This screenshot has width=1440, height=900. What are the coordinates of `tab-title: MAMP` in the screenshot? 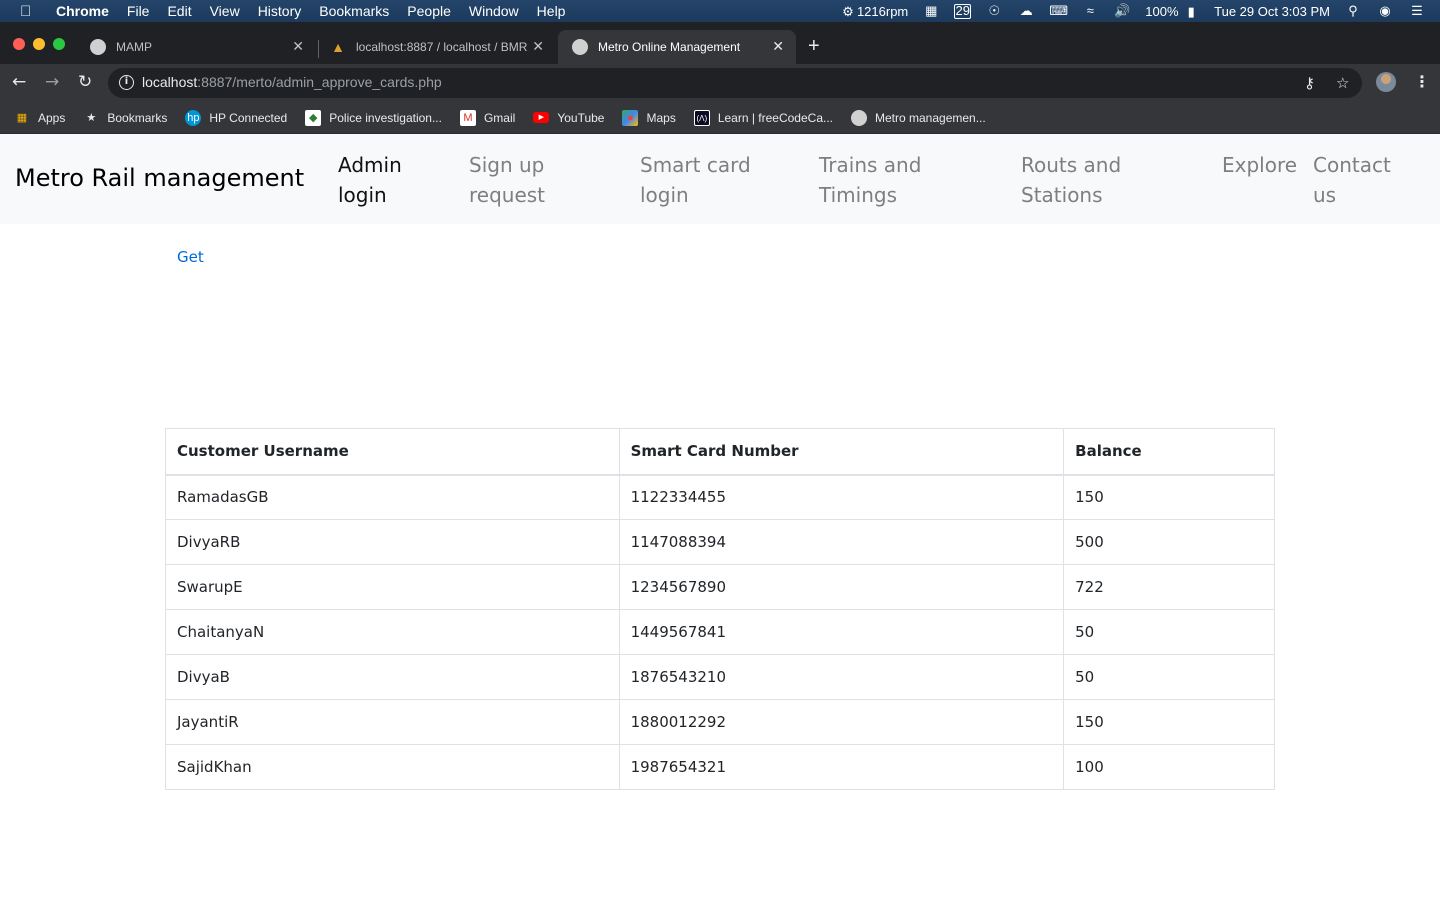 It's located at (134, 47).